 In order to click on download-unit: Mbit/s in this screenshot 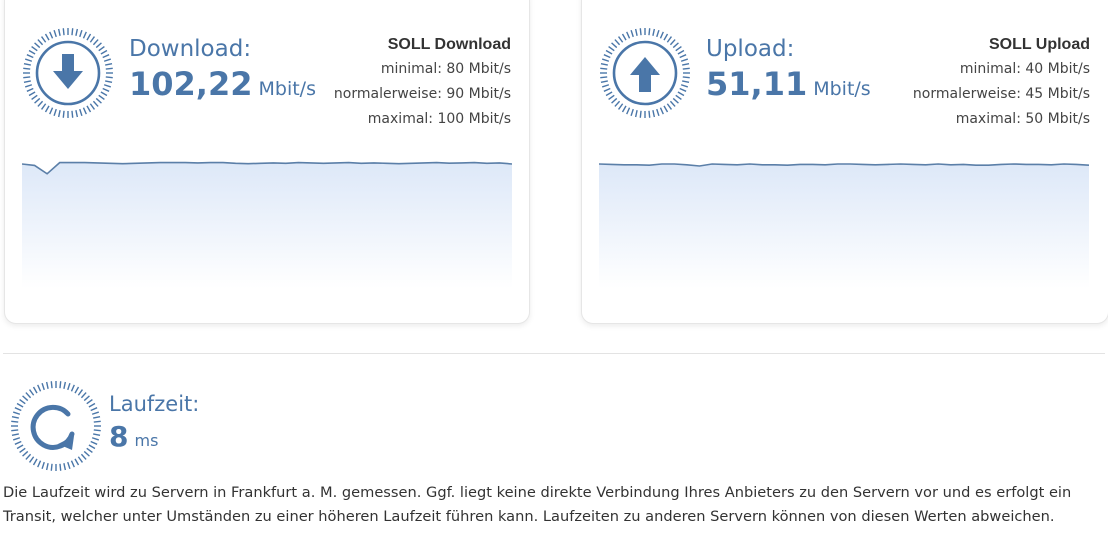, I will do `click(287, 89)`.